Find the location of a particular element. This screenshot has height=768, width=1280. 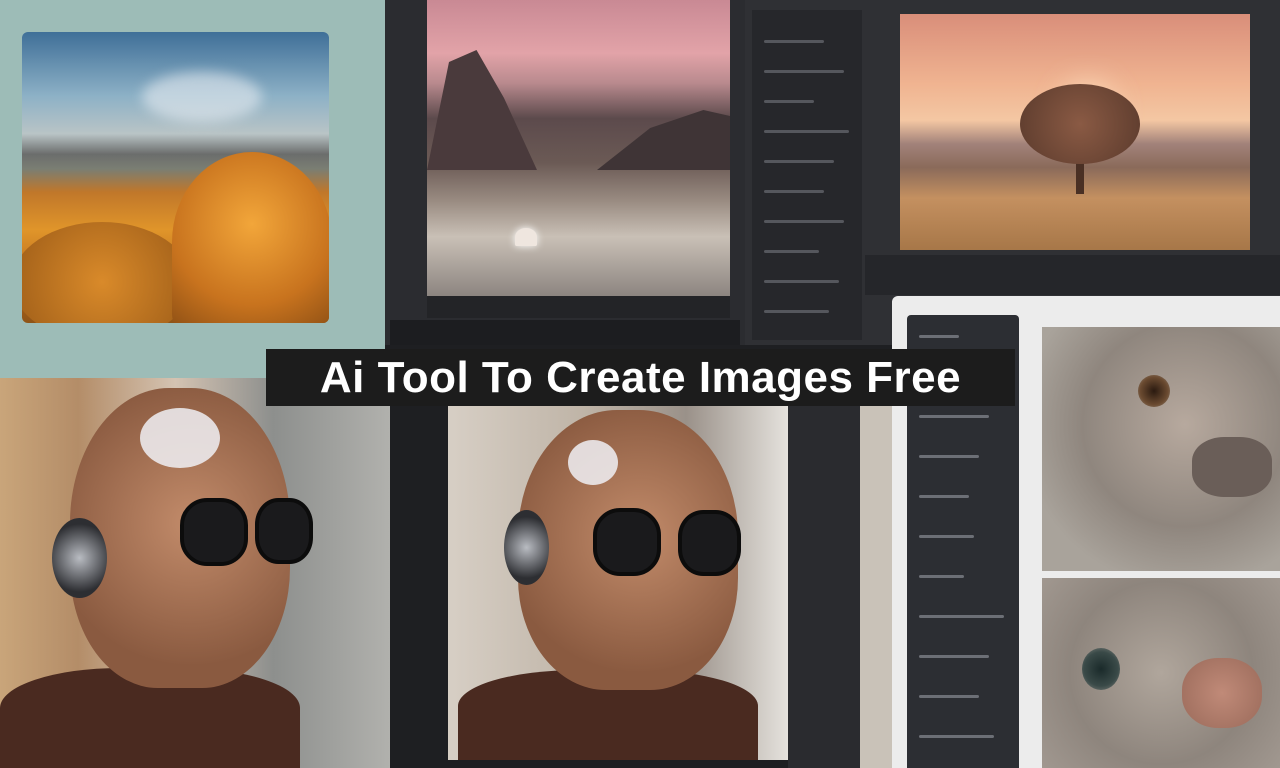

editor-side-strip is located at coordinates (824, 586).